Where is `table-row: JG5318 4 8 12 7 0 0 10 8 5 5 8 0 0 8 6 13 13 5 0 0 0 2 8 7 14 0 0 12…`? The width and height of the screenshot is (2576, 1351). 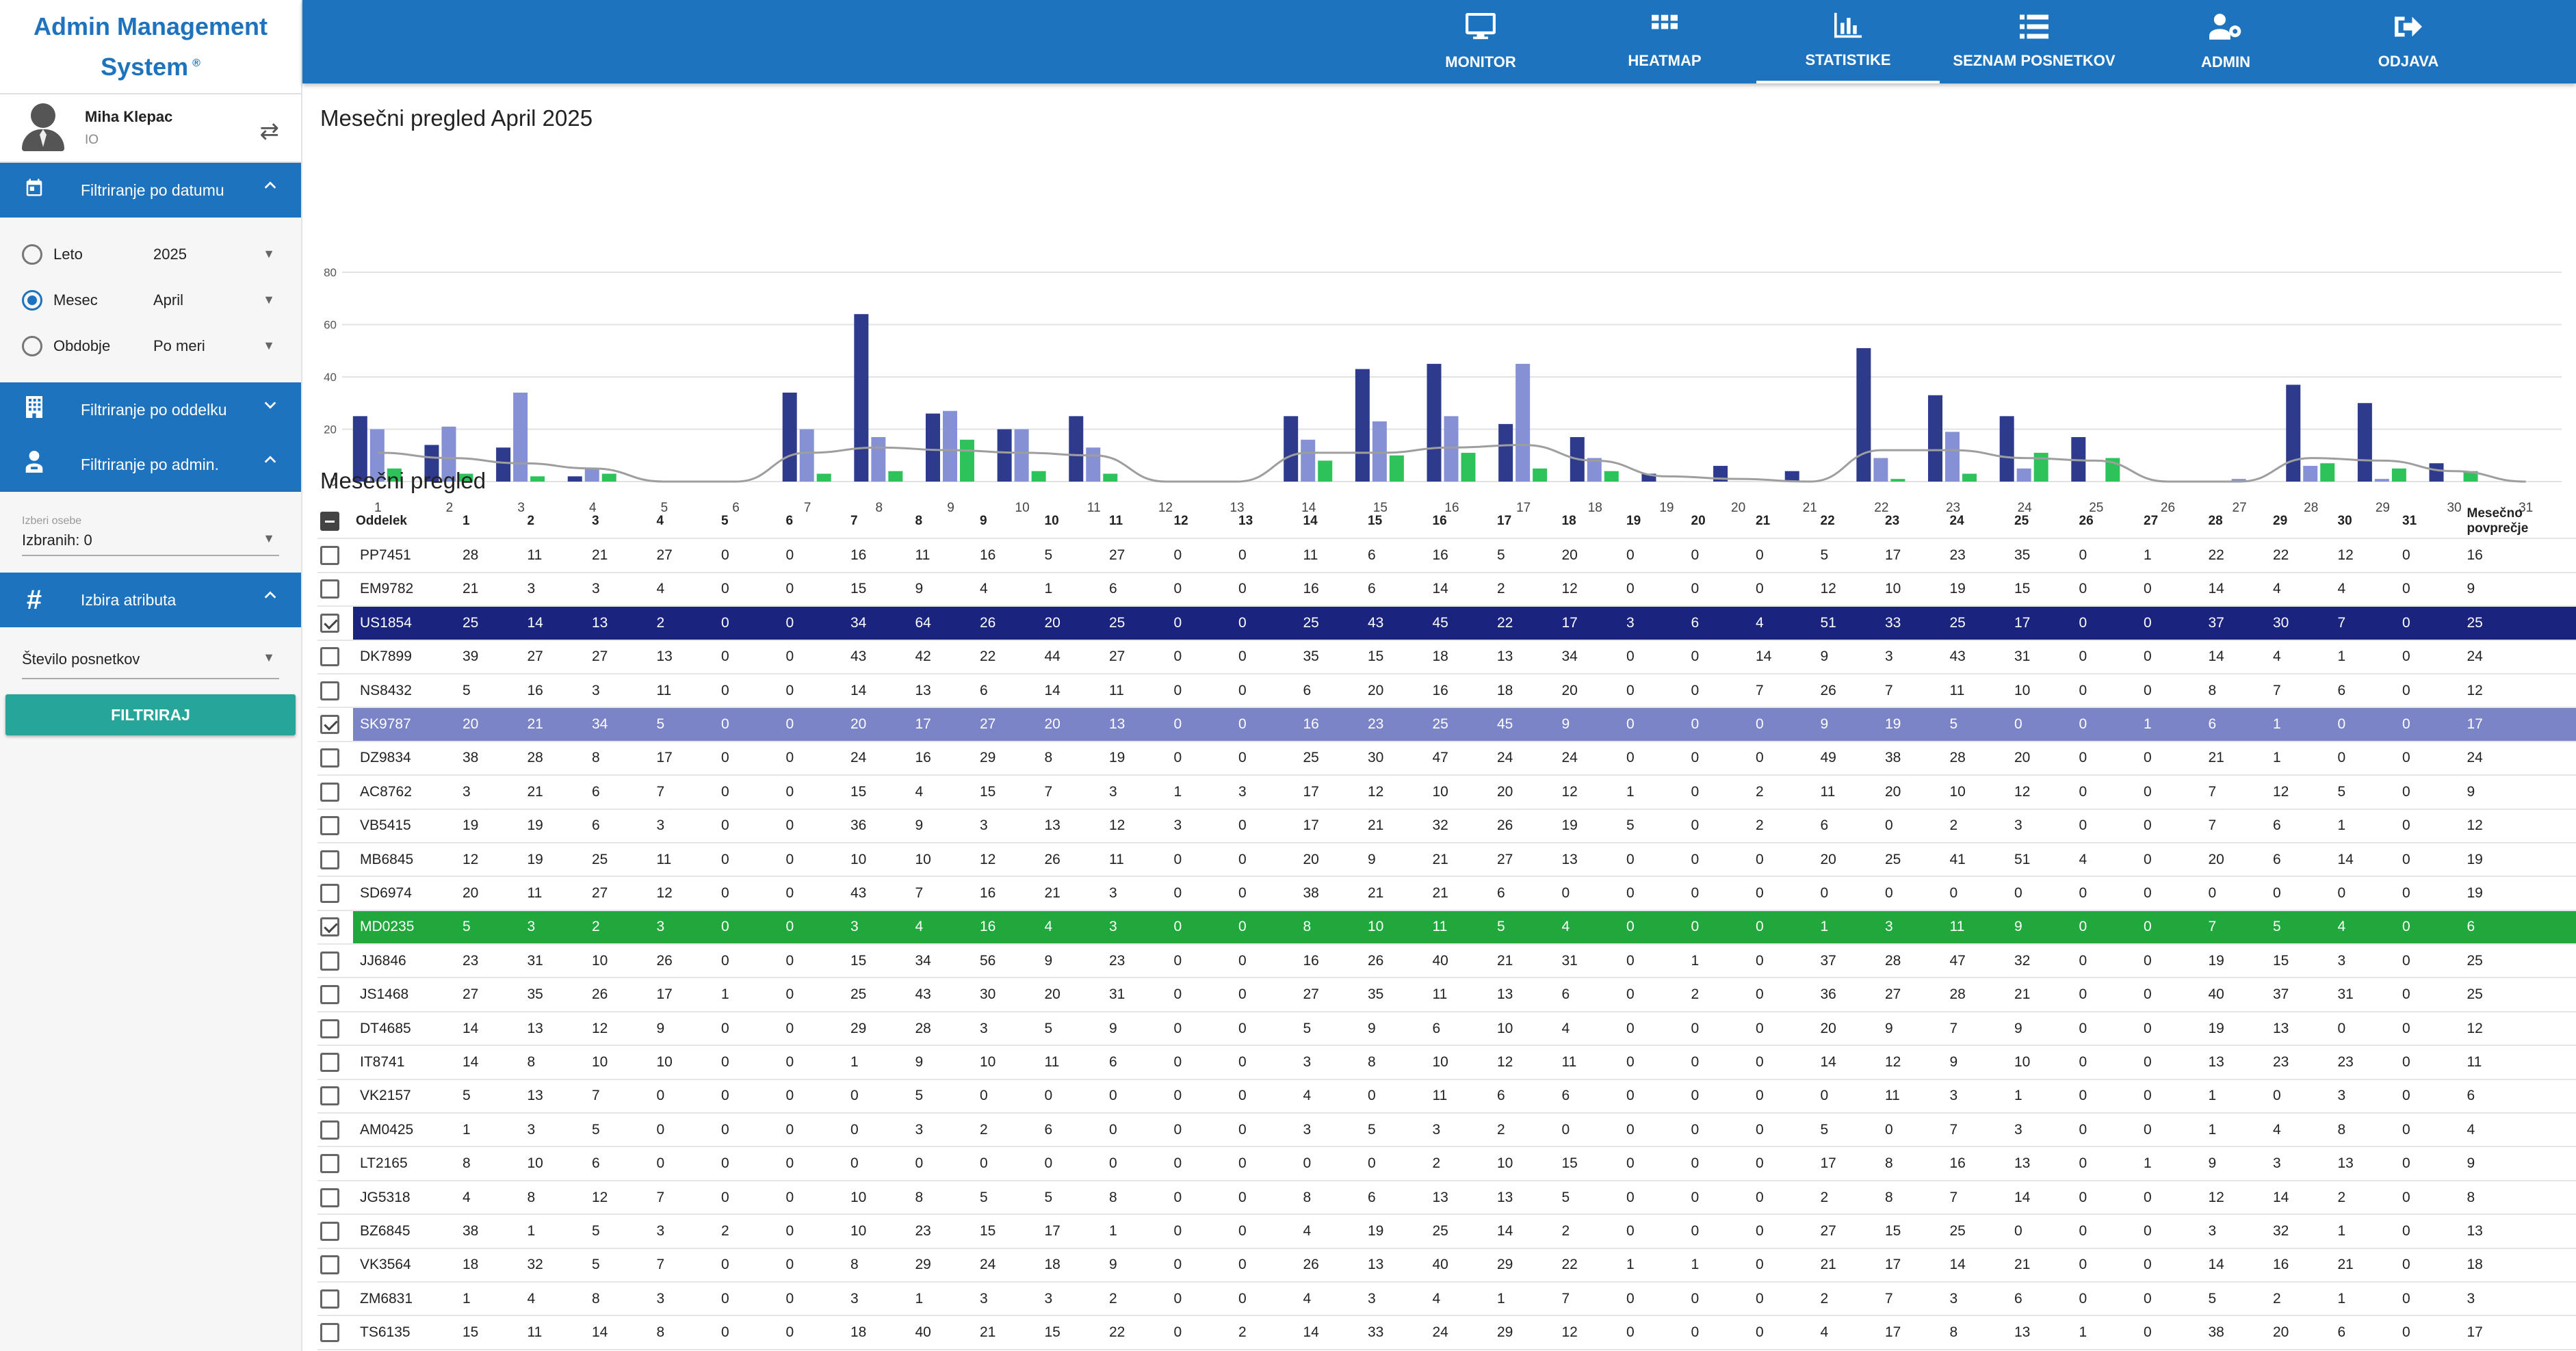
table-row: JG5318 4 8 12 7 0 0 10 8 5 5 8 0 0 8 6 13 13 5 0 0 0 2 8 7 14 0 0 12… is located at coordinates (1446, 1198).